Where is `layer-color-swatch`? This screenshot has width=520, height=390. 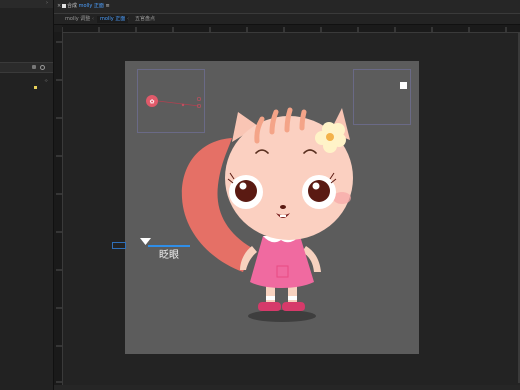
layer-color-swatch is located at coordinates (35, 87).